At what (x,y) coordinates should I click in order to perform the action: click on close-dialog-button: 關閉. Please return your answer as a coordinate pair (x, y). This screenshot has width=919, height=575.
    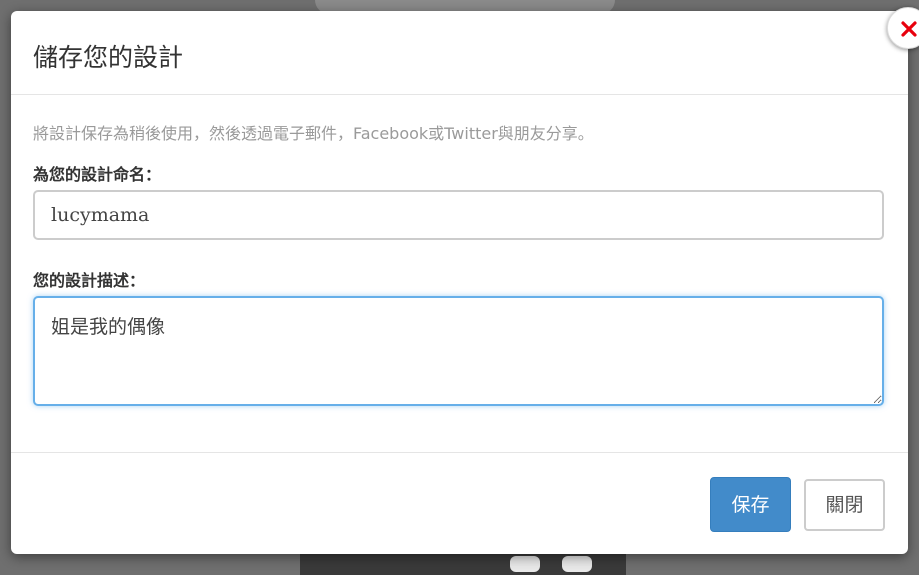
    Looking at the image, I should click on (844, 505).